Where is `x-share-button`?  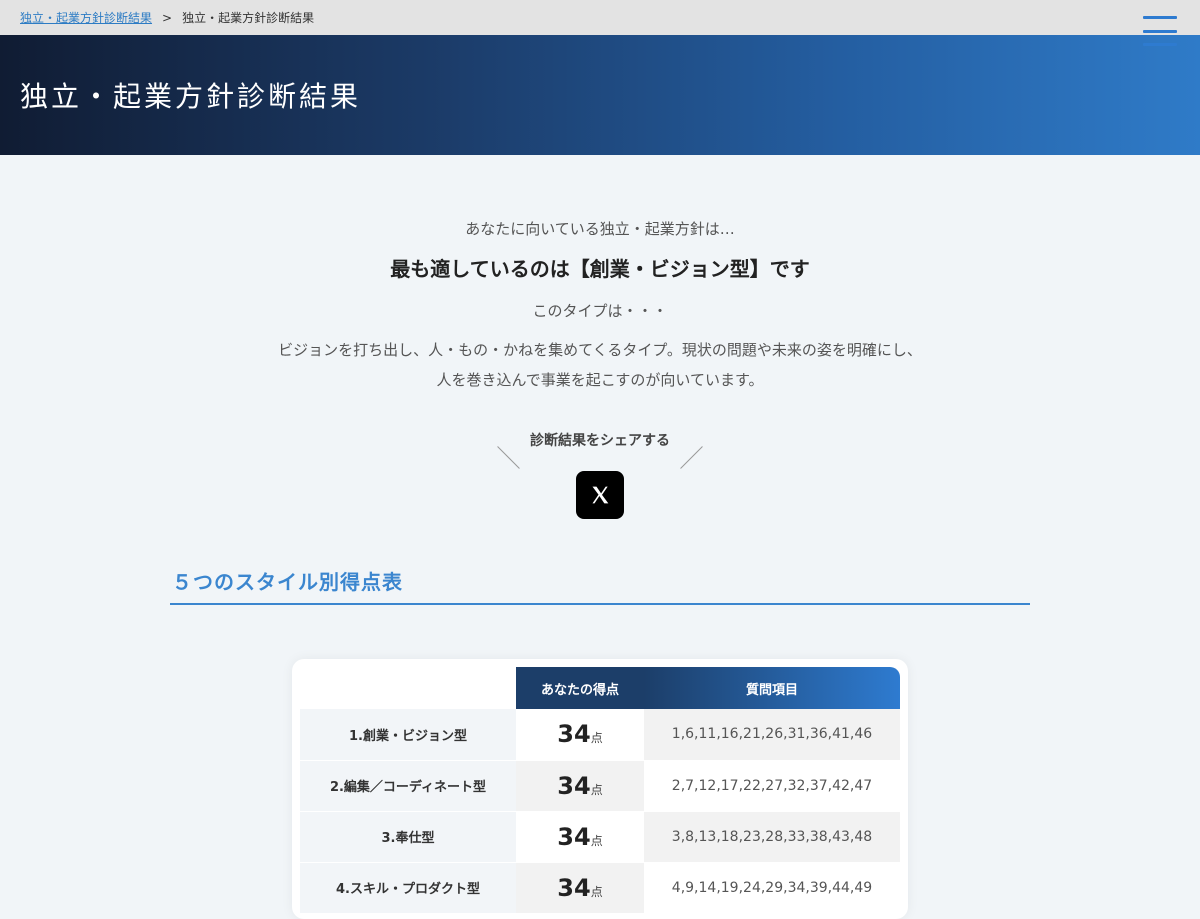 x-share-button is located at coordinates (600, 495).